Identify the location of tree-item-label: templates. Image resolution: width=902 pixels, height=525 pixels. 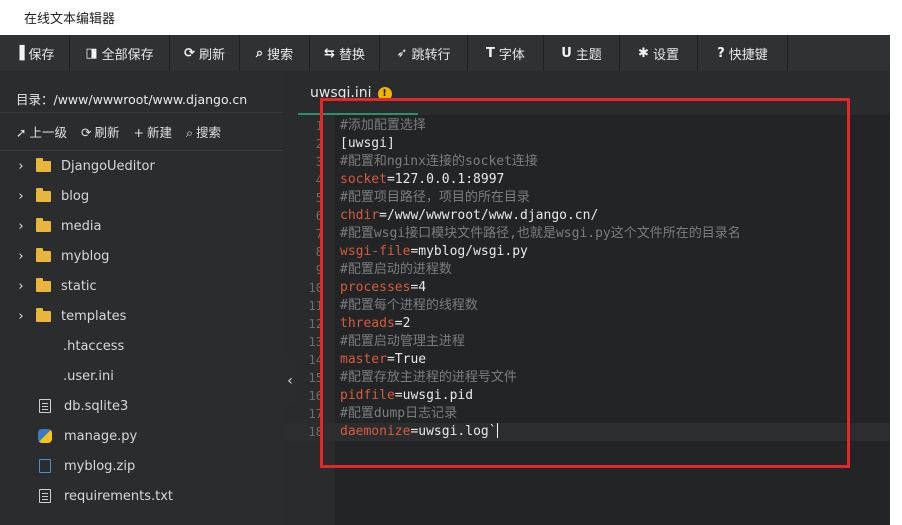
(94, 316).